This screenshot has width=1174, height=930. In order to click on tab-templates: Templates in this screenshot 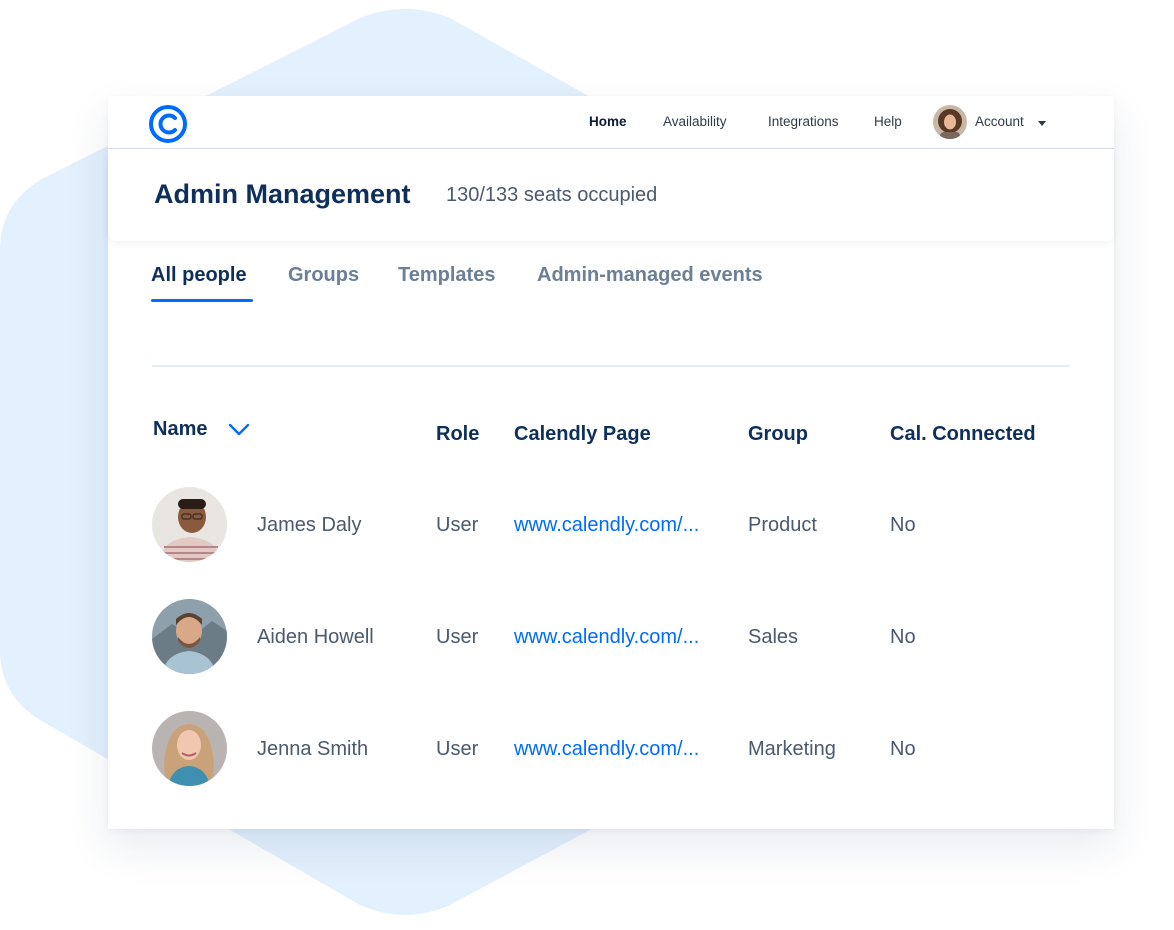, I will do `click(446, 275)`.